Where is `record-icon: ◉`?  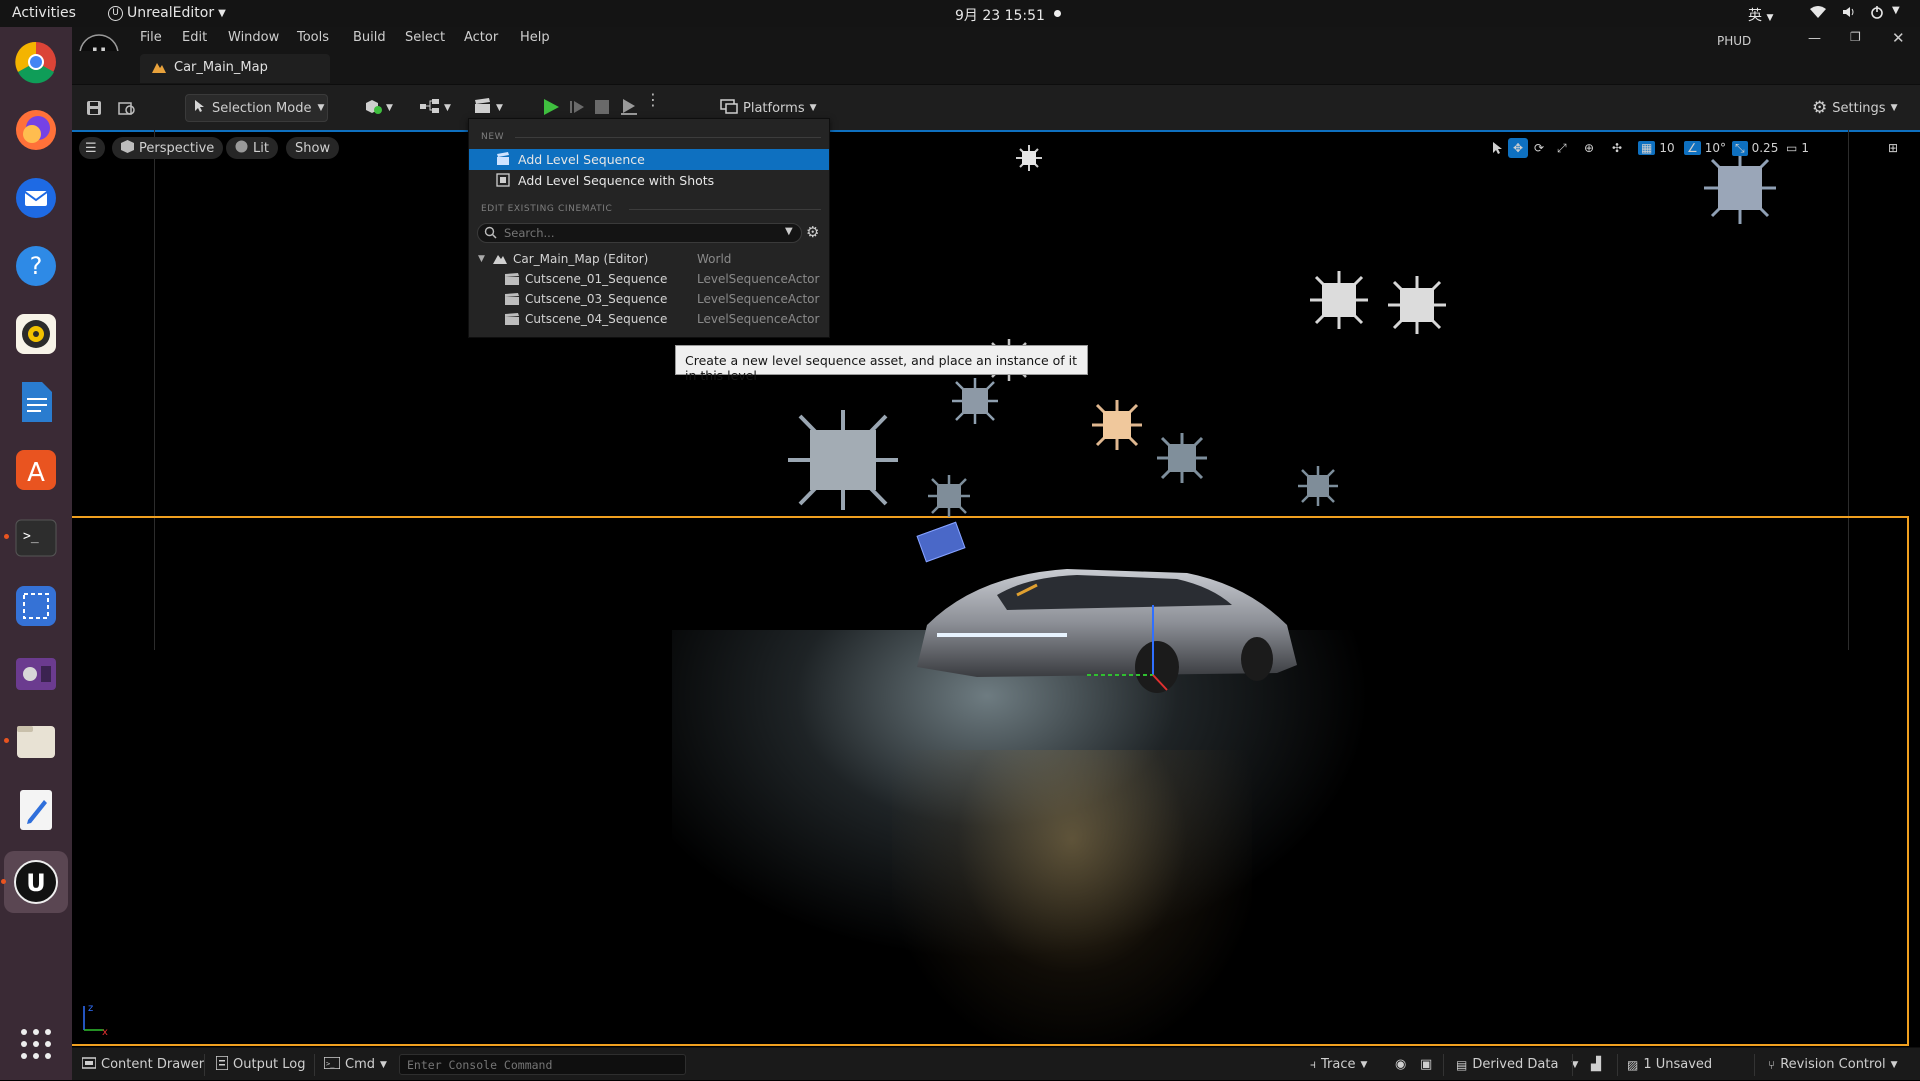
record-icon: ◉ is located at coordinates (1400, 1064).